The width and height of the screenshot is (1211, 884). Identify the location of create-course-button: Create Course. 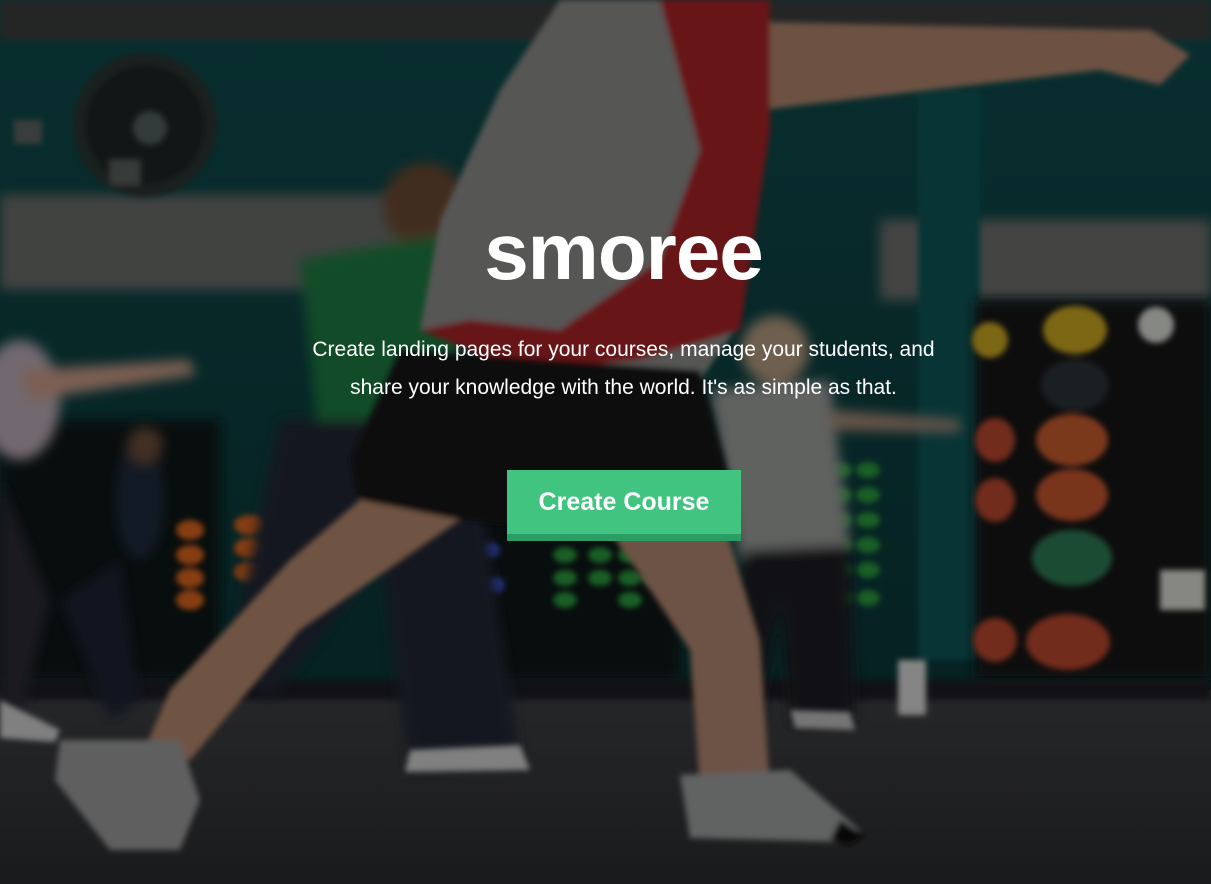
(624, 505).